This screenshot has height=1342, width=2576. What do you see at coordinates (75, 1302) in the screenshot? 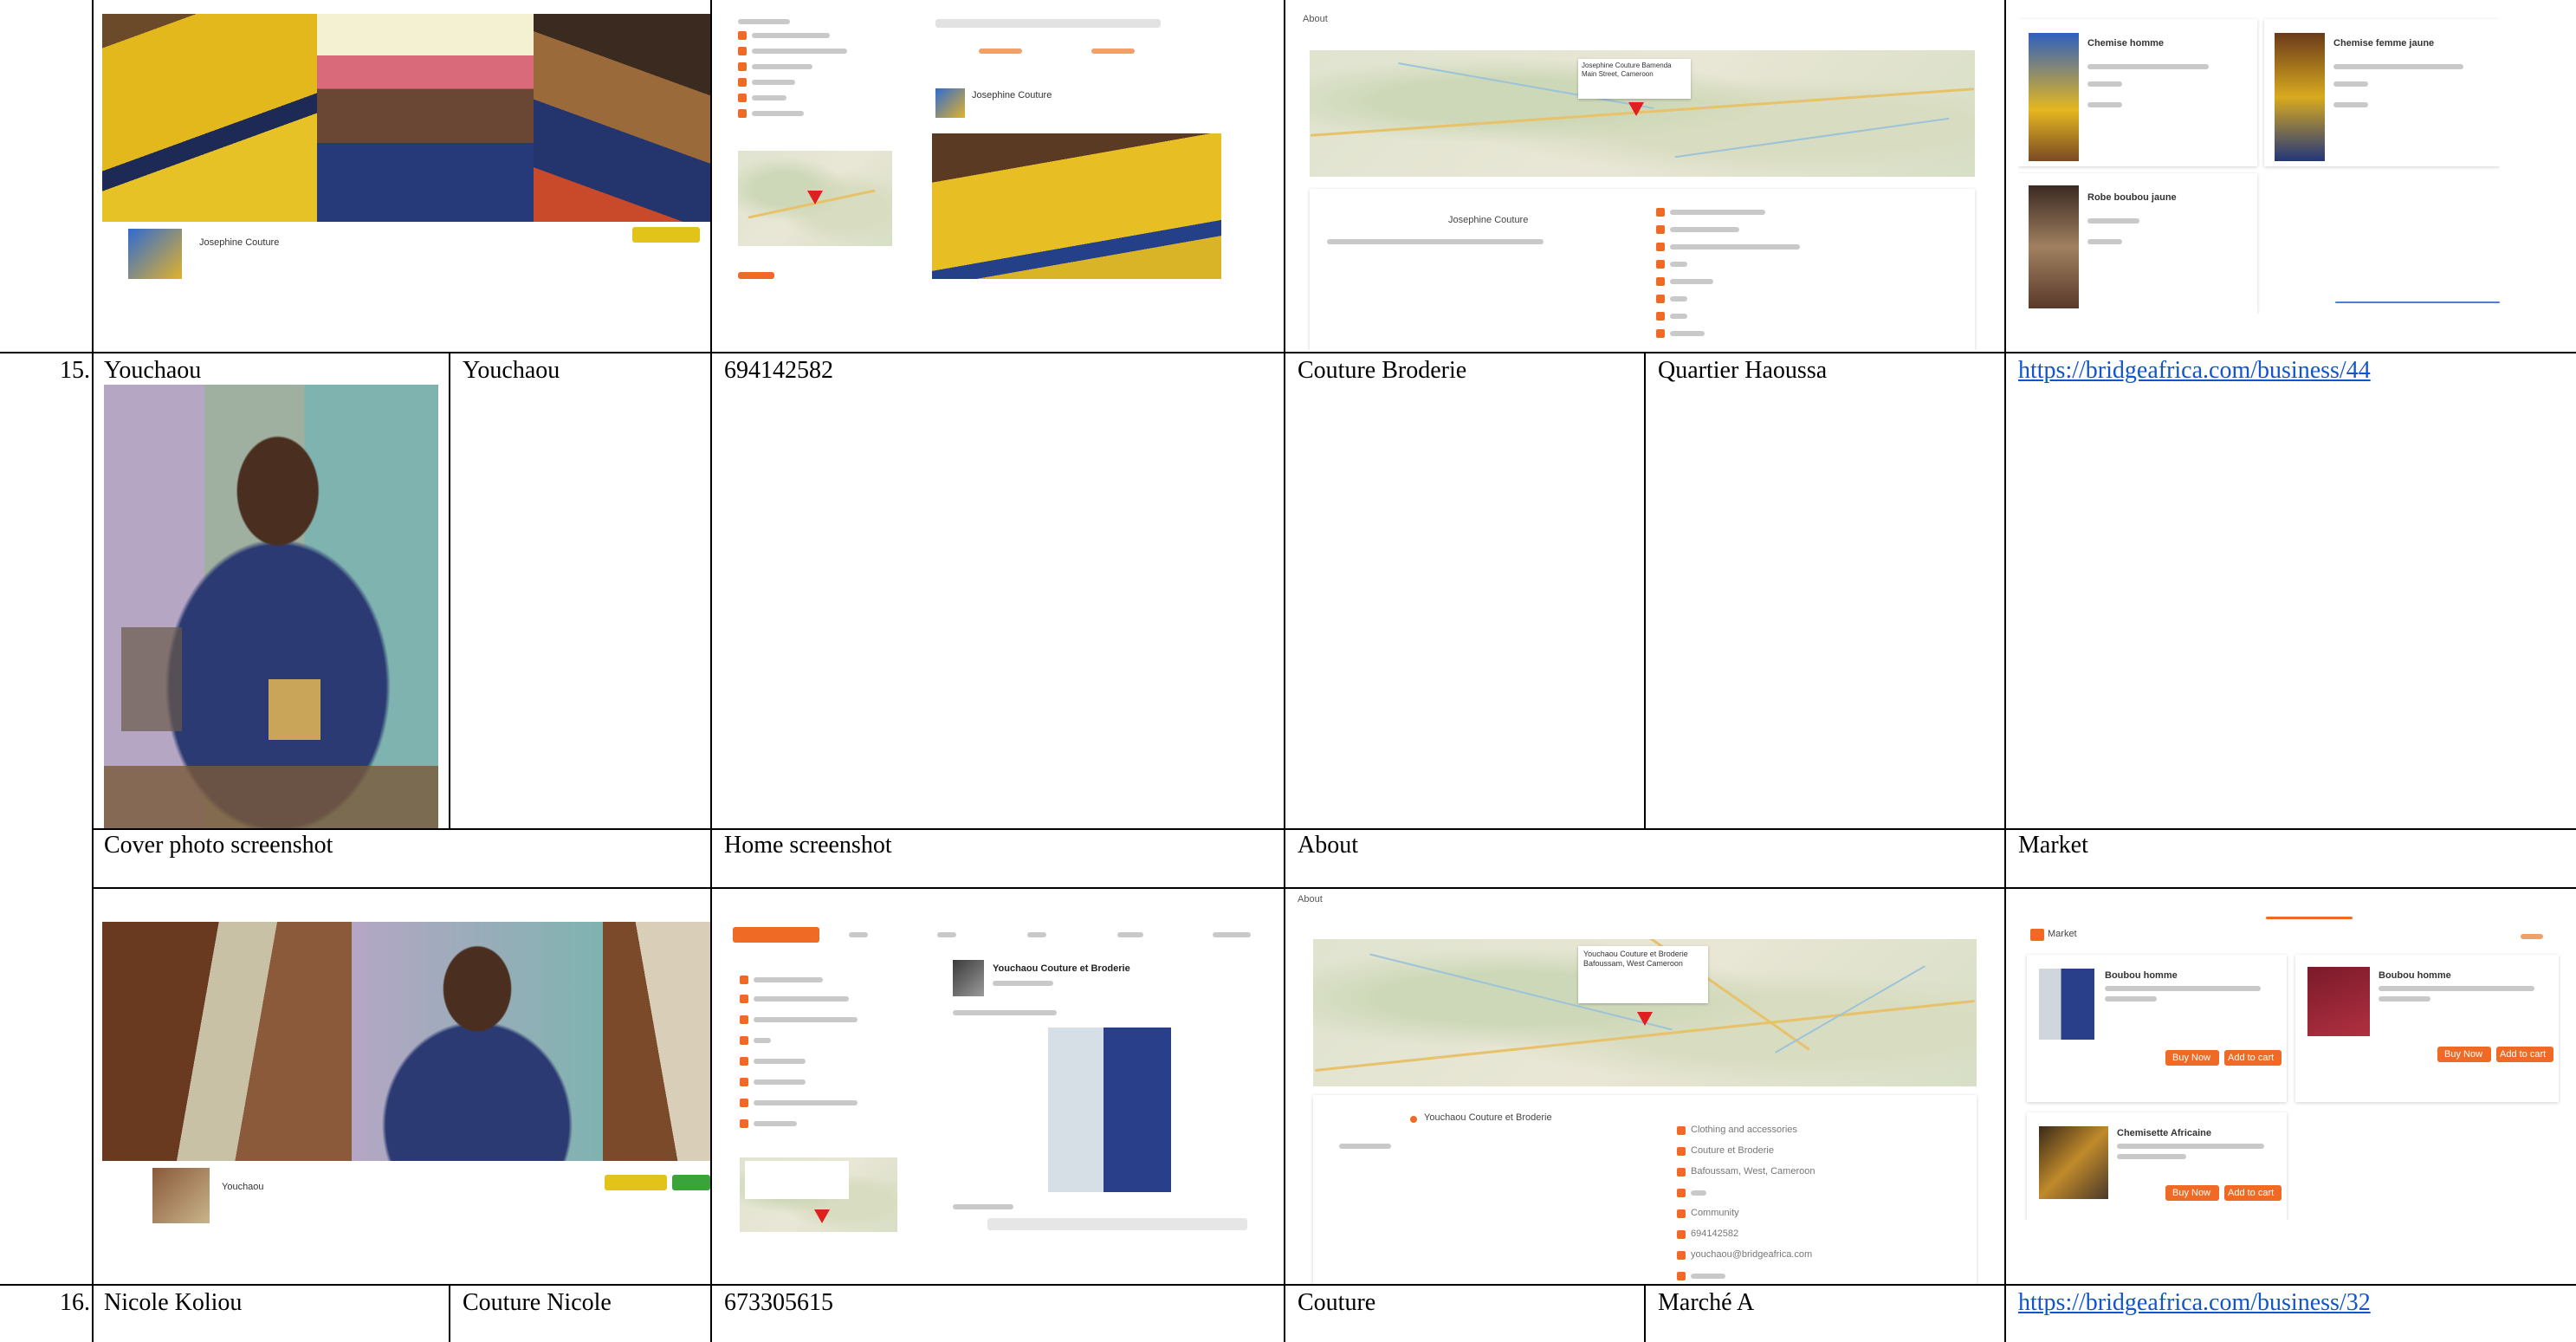
I see `row-number: 16.` at bounding box center [75, 1302].